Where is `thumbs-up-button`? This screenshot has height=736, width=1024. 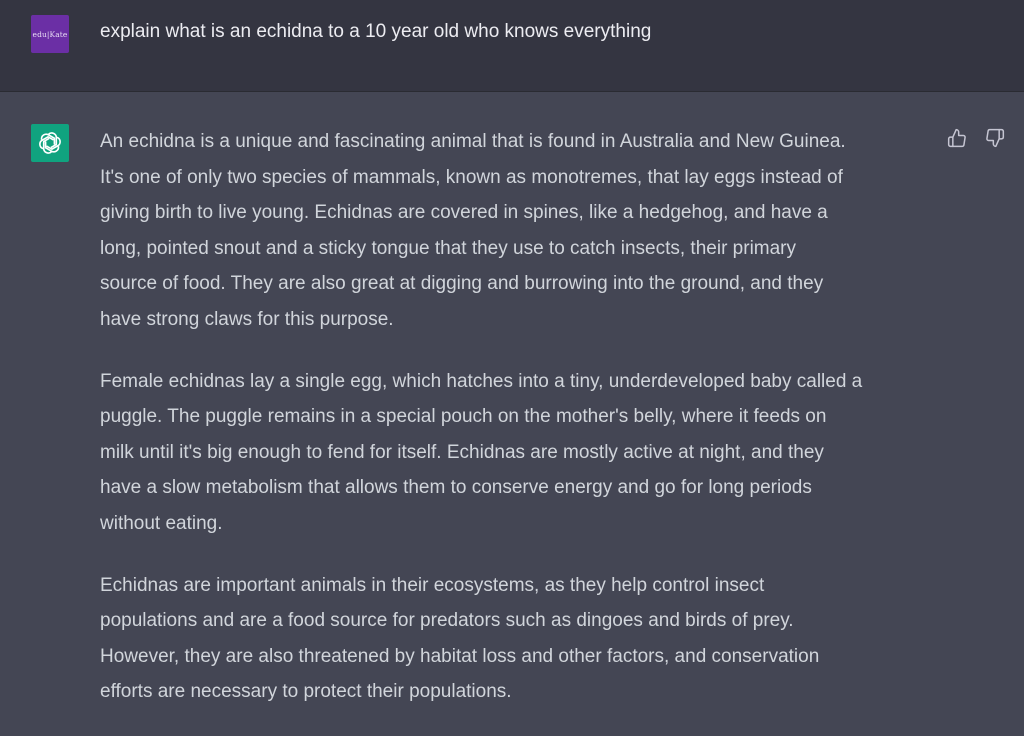
thumbs-up-button is located at coordinates (957, 138).